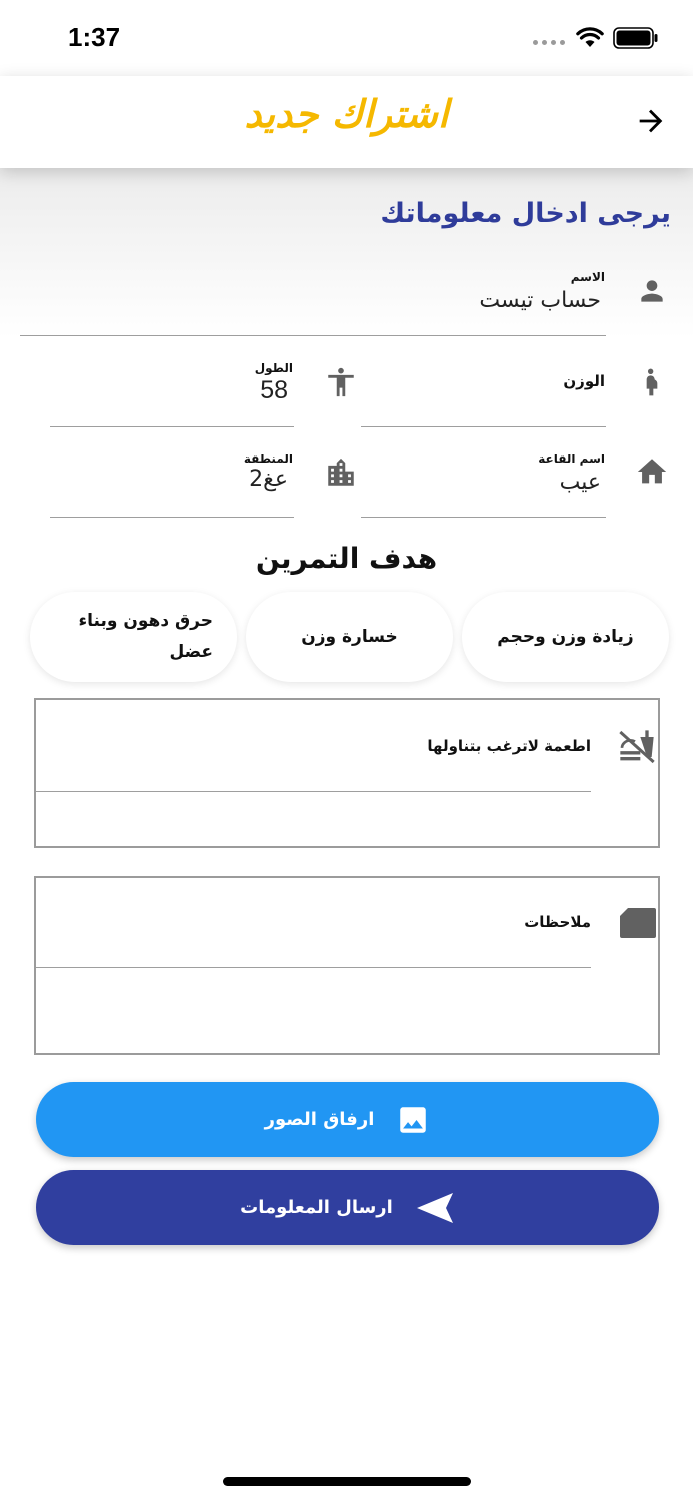 The height and width of the screenshot is (1500, 693). I want to click on image-icon, so click(413, 1119).